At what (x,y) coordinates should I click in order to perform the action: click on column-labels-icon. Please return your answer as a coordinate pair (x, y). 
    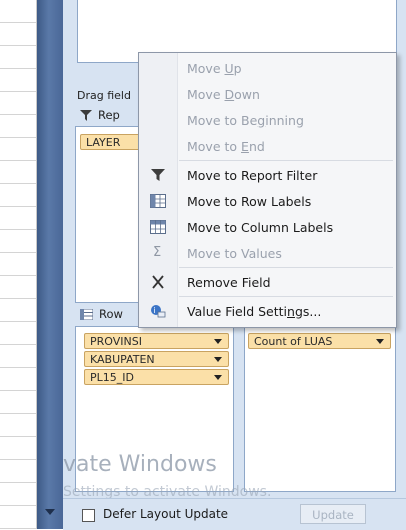
    Looking at the image, I should click on (158, 227).